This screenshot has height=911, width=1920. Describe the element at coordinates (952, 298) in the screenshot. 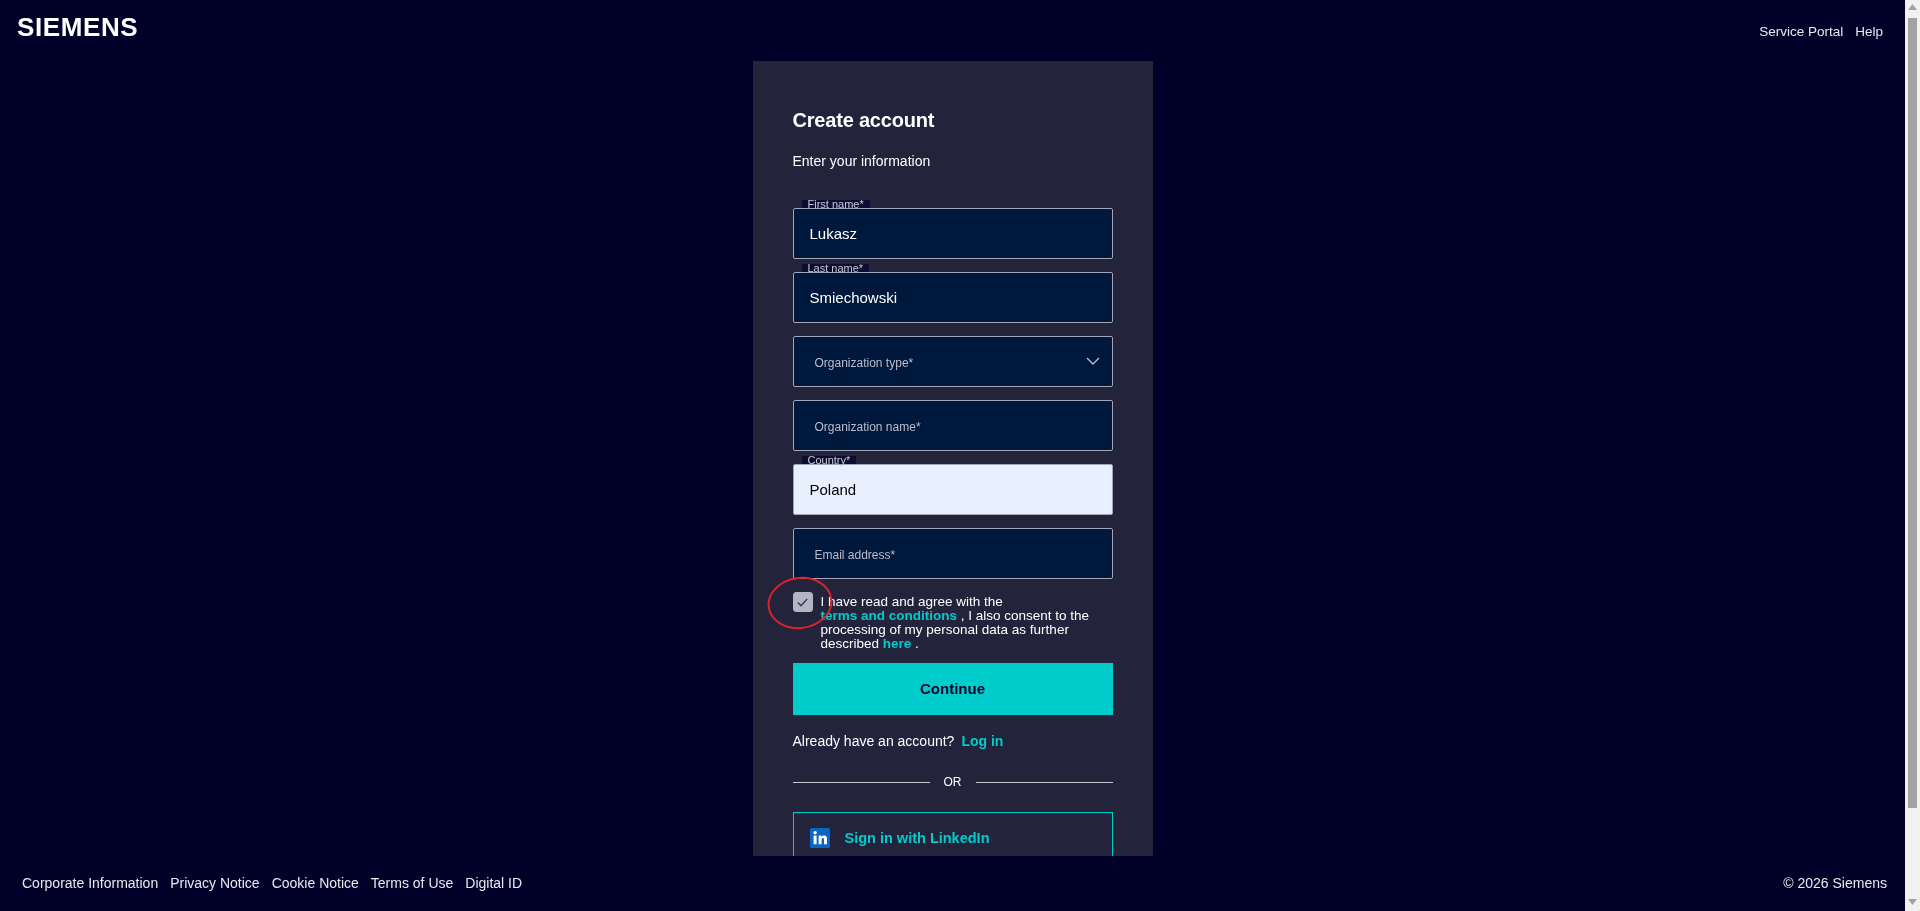

I see `input-field: Smiechowski` at that location.